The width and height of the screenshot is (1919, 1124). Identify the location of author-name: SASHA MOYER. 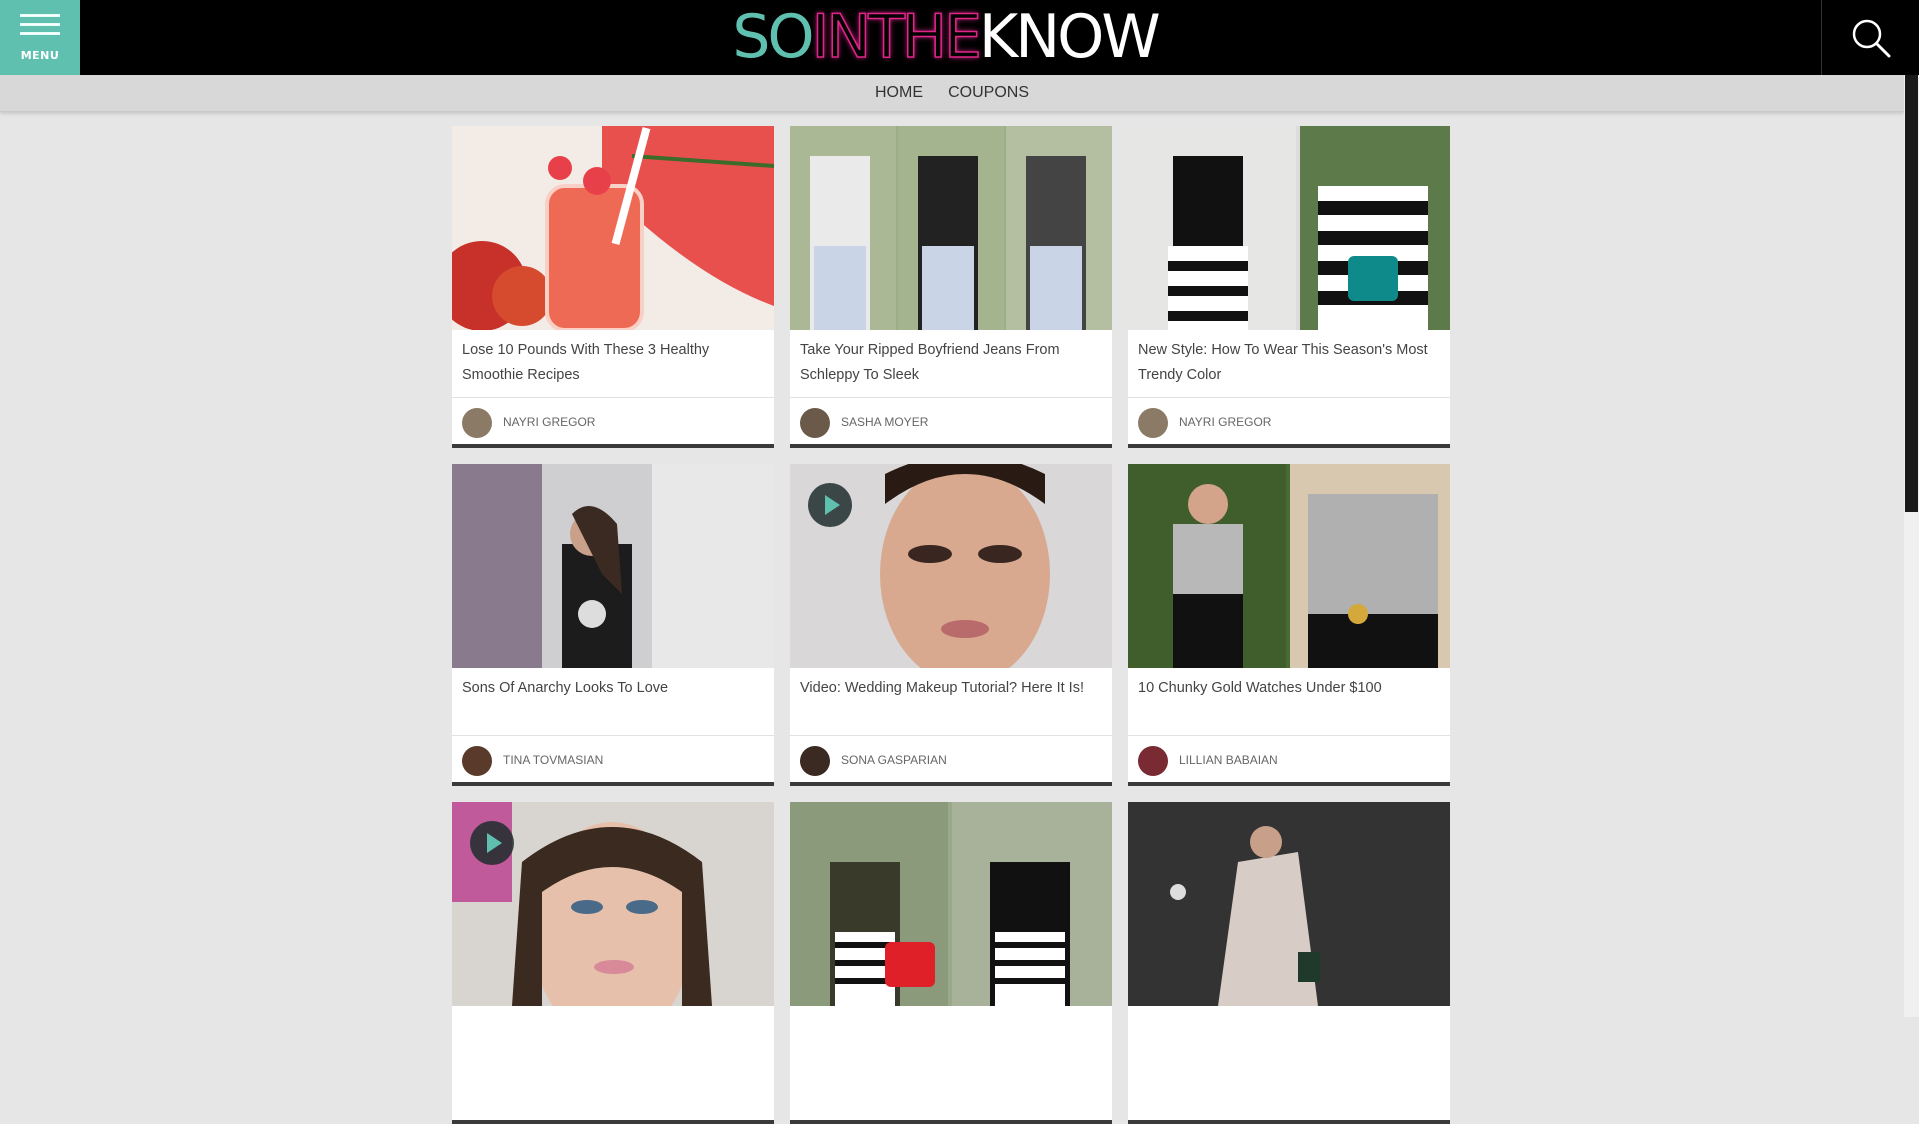
(884, 422).